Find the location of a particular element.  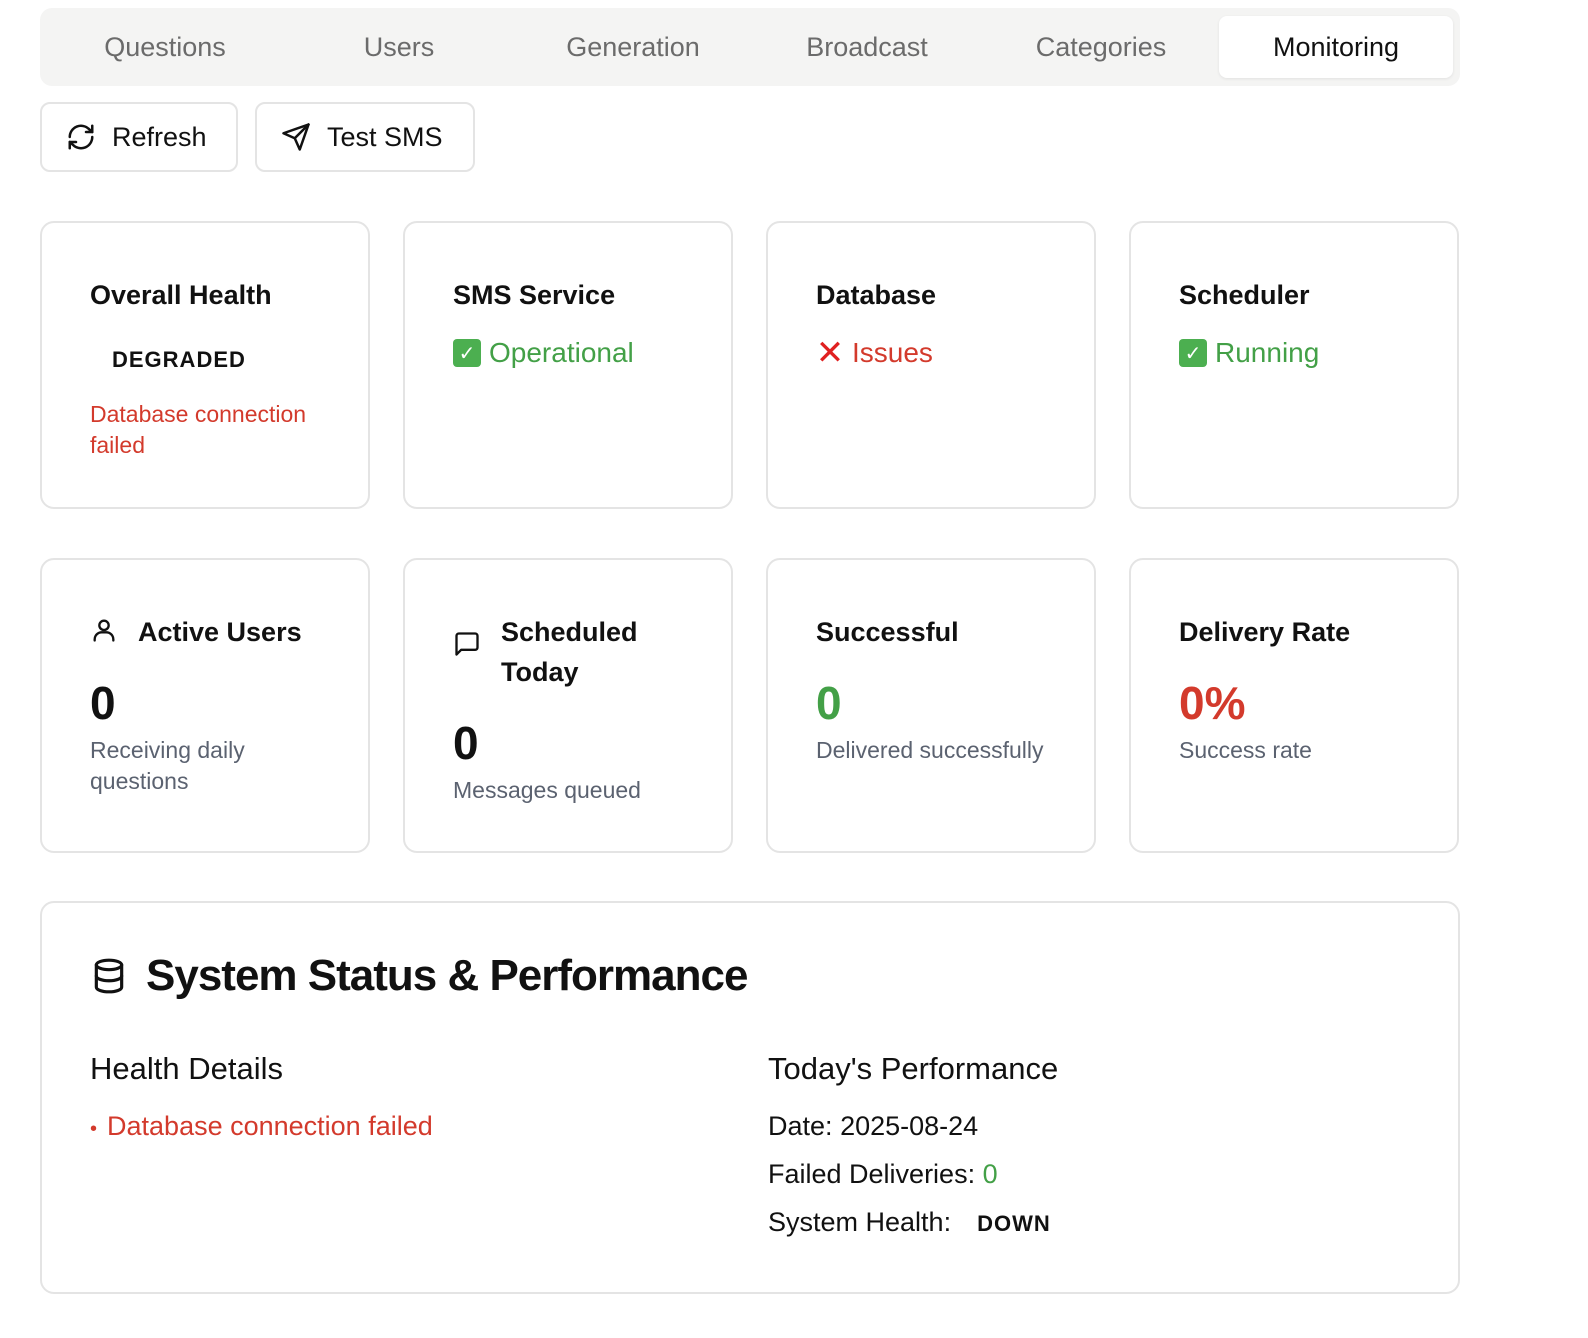

stat-caption: Messages queued is located at coordinates (547, 790).